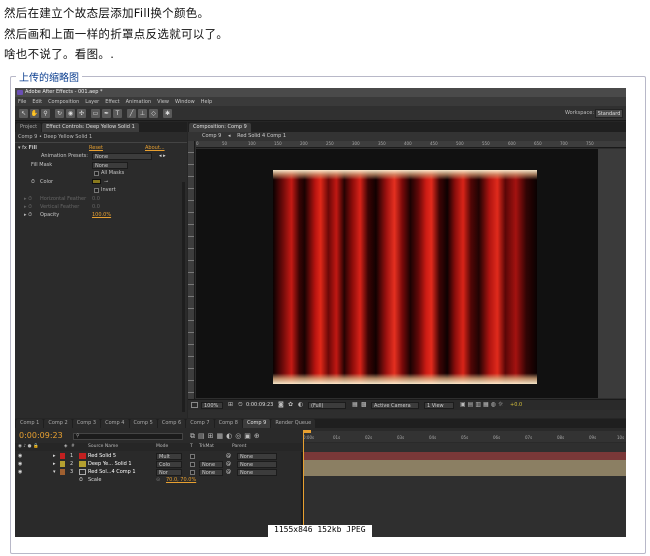 Image resolution: width=650 pixels, height=556 pixels. Describe the element at coordinates (22, 102) in the screenshot. I see `menu-file: File` at that location.